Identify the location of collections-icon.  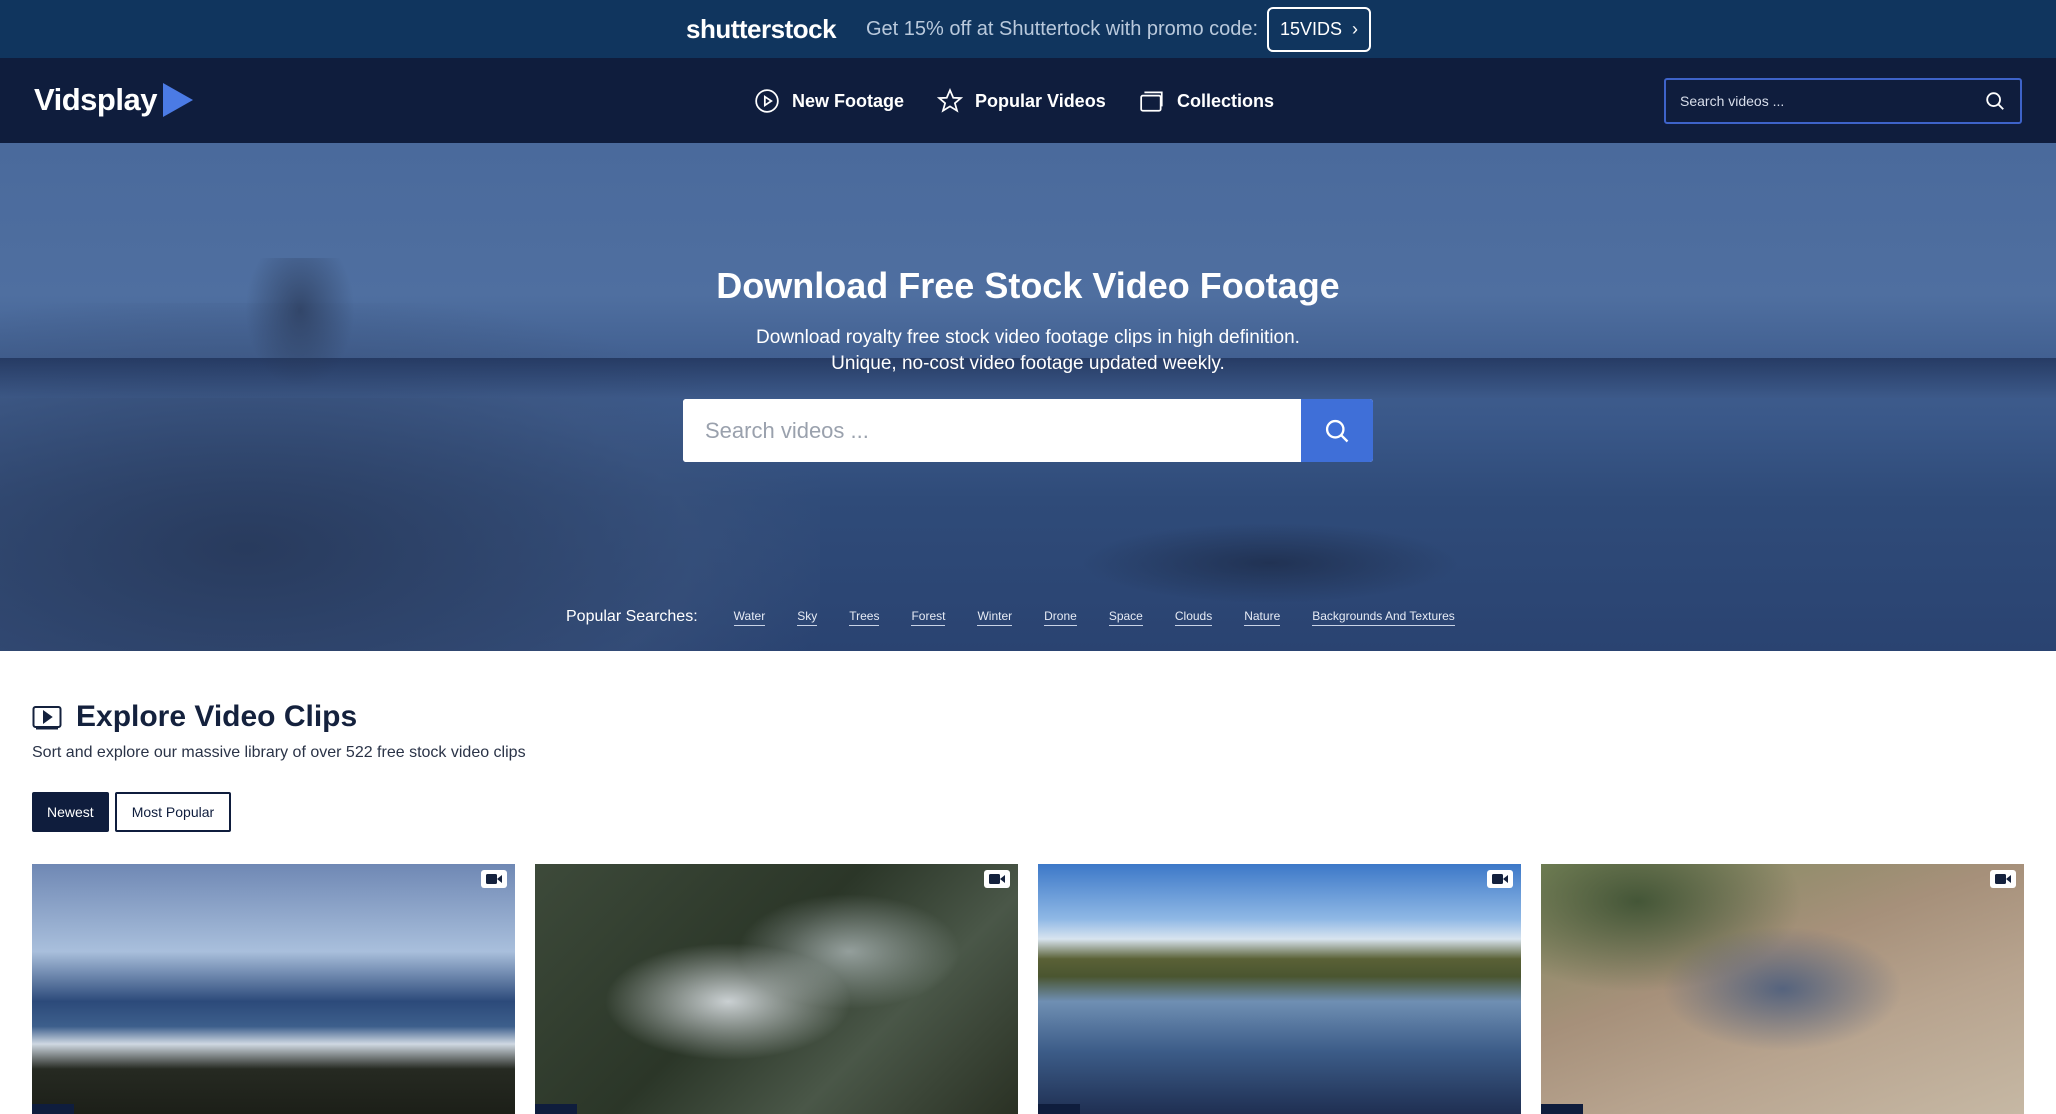
(1151, 101).